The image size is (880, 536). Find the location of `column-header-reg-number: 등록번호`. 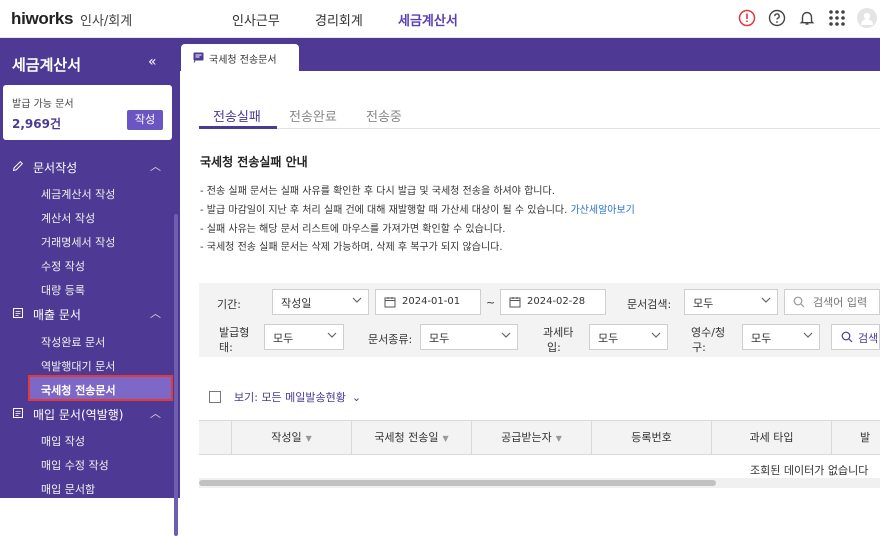

column-header-reg-number: 등록번호 is located at coordinates (651, 437).